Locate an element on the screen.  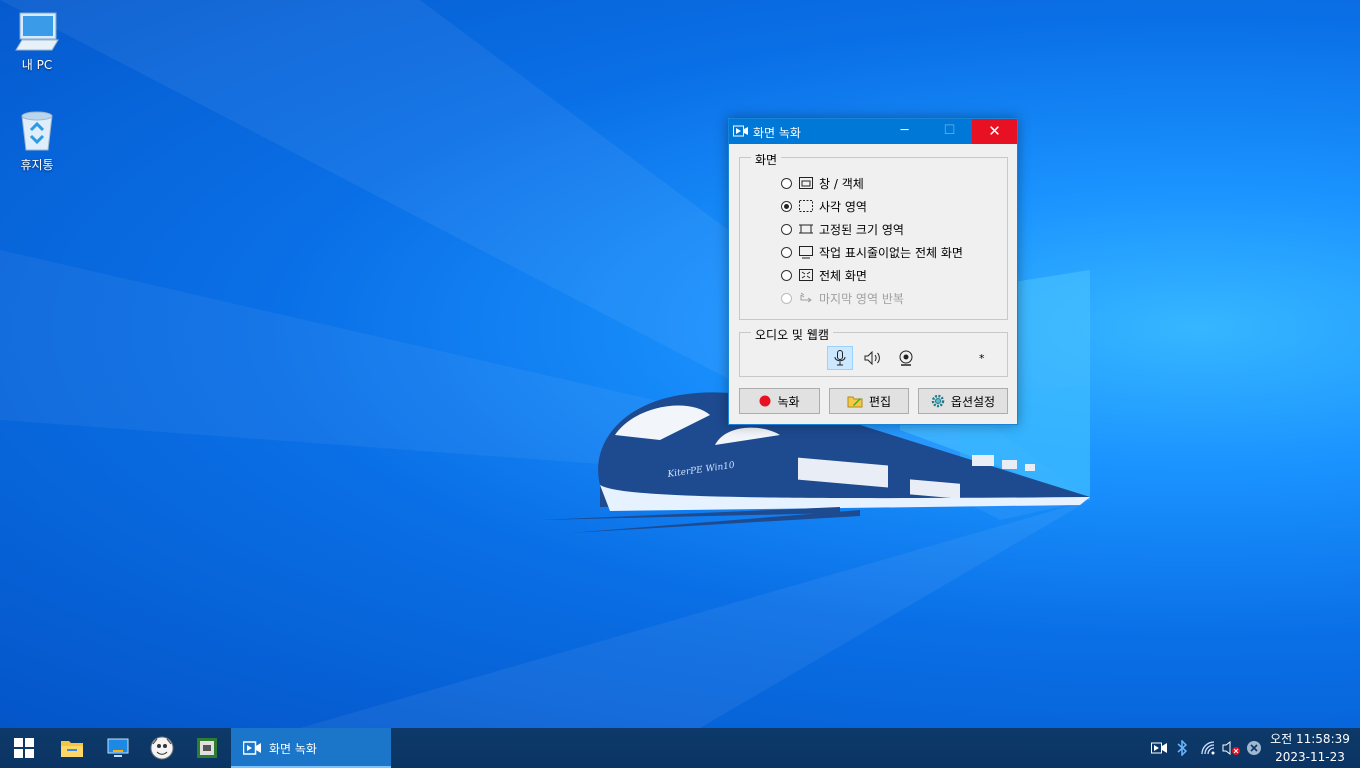
options-button: 옵션설정 is located at coordinates (963, 401).